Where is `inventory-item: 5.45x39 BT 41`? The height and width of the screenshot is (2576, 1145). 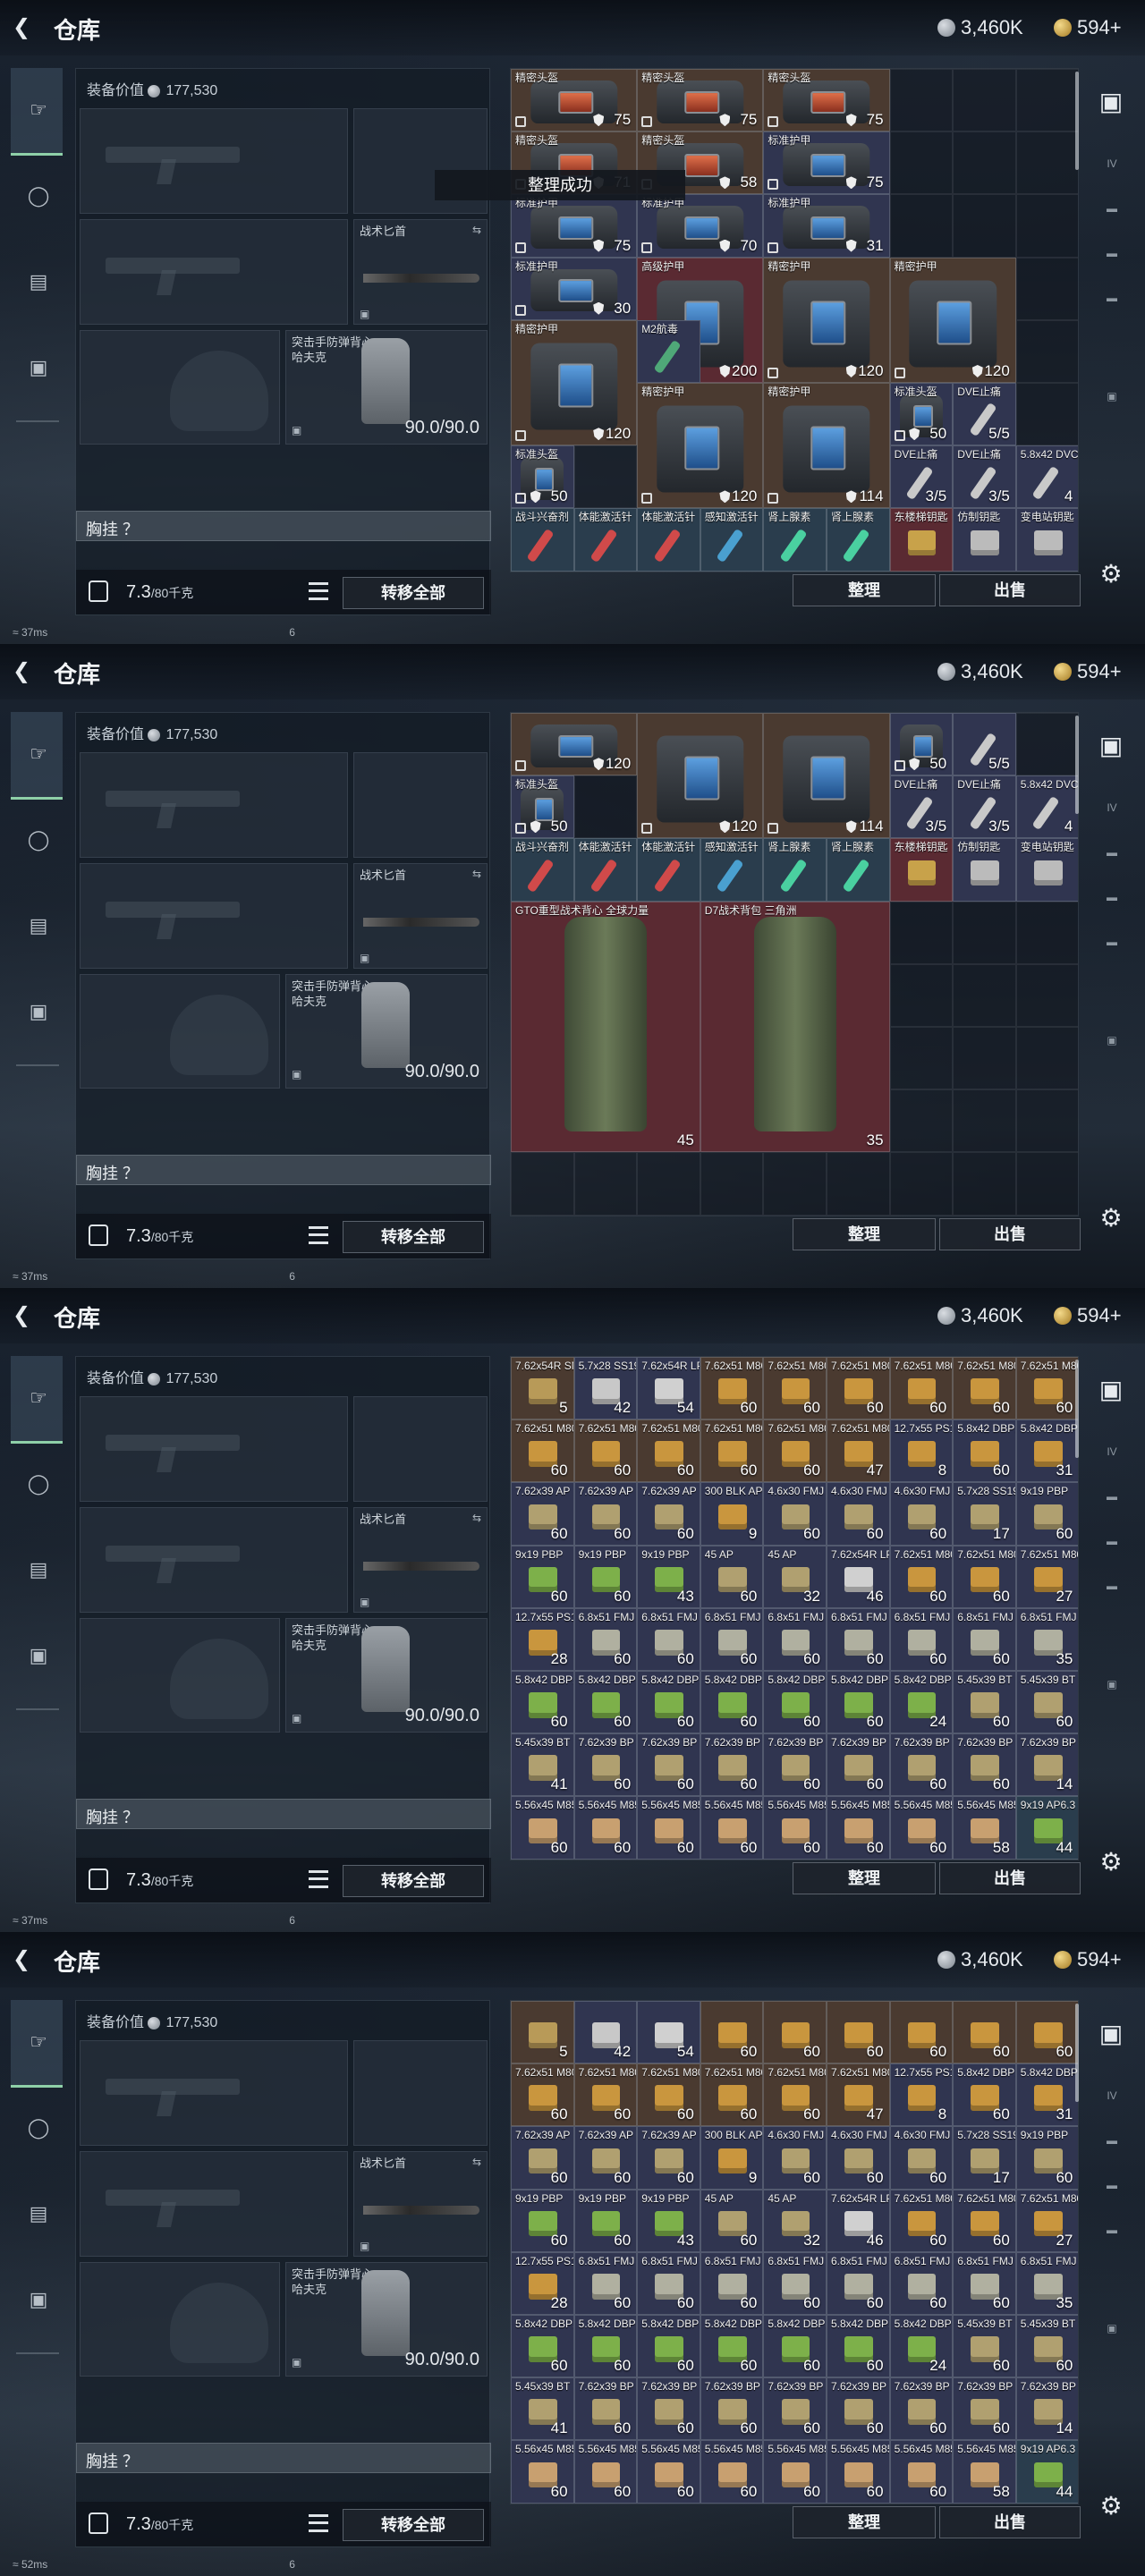 inventory-item: 5.45x39 BT 41 is located at coordinates (542, 2409).